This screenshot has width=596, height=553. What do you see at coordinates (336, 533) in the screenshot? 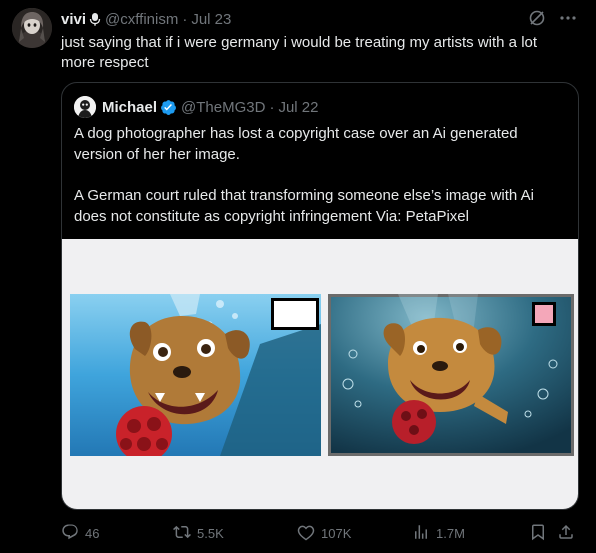
I see `like-count: 107K` at bounding box center [336, 533].